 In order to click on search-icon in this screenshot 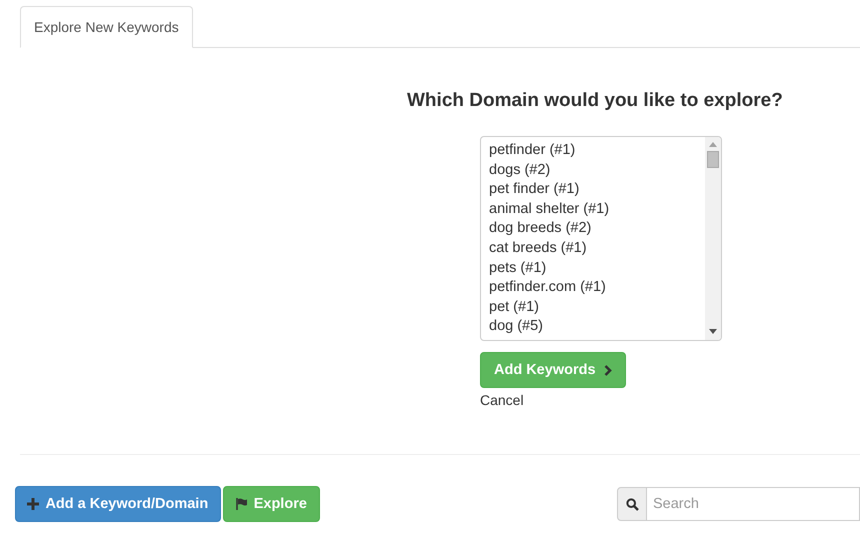, I will do `click(632, 504)`.